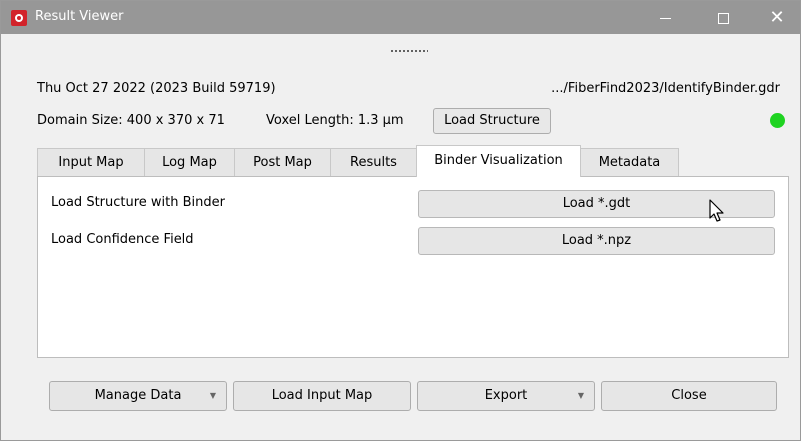 The image size is (801, 441). I want to click on minimize-icon, so click(665, 18).